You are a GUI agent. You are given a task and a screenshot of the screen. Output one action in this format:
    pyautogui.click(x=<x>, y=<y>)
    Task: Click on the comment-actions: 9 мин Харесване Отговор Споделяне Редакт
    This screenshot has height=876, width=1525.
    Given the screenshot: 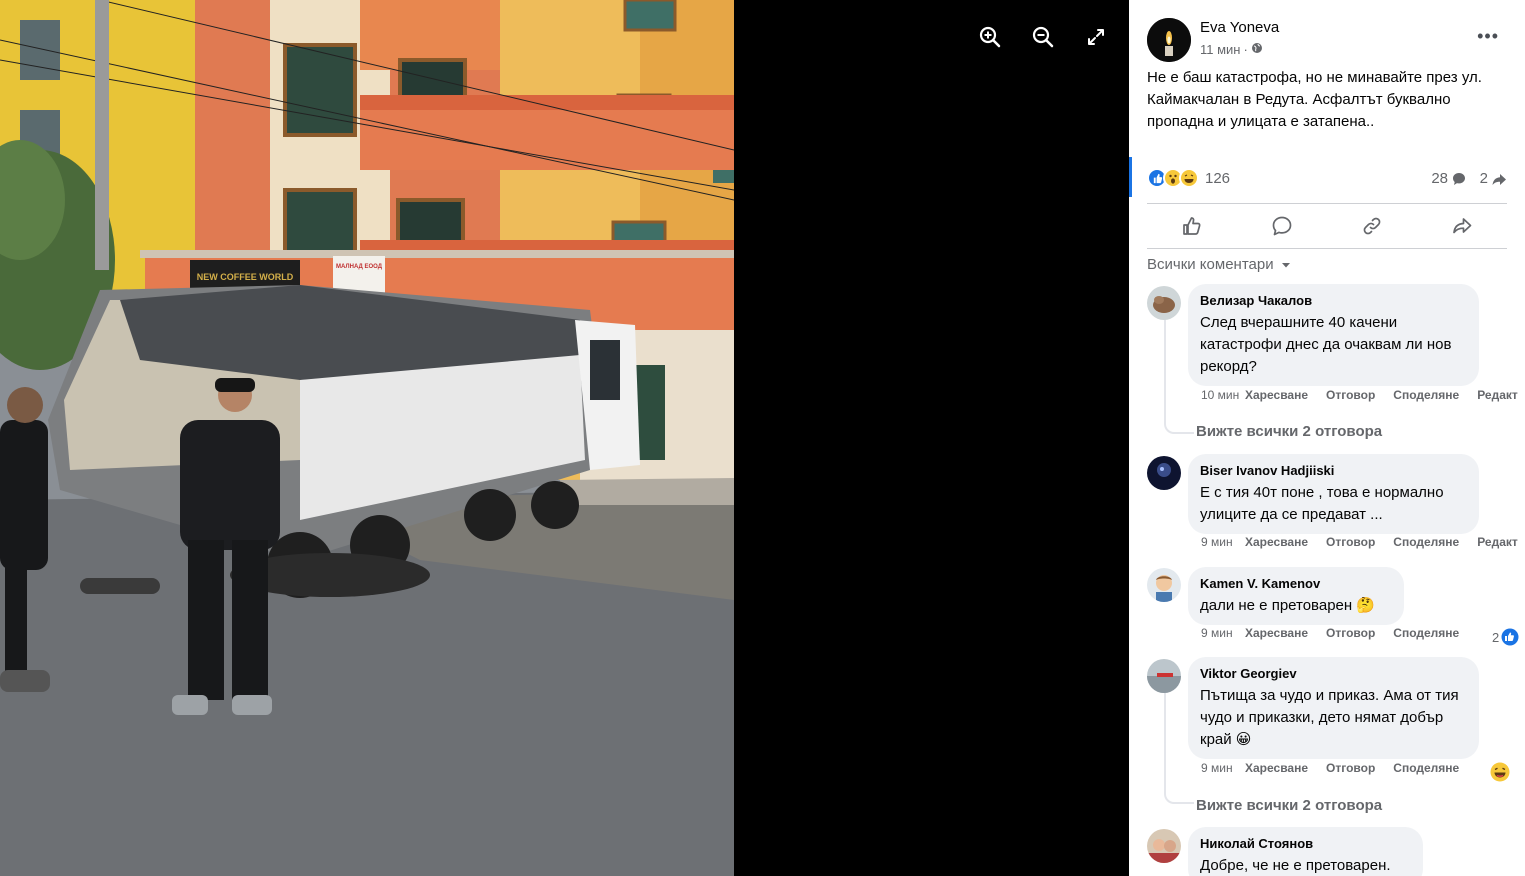 What is the action you would take?
    pyautogui.click(x=1359, y=542)
    